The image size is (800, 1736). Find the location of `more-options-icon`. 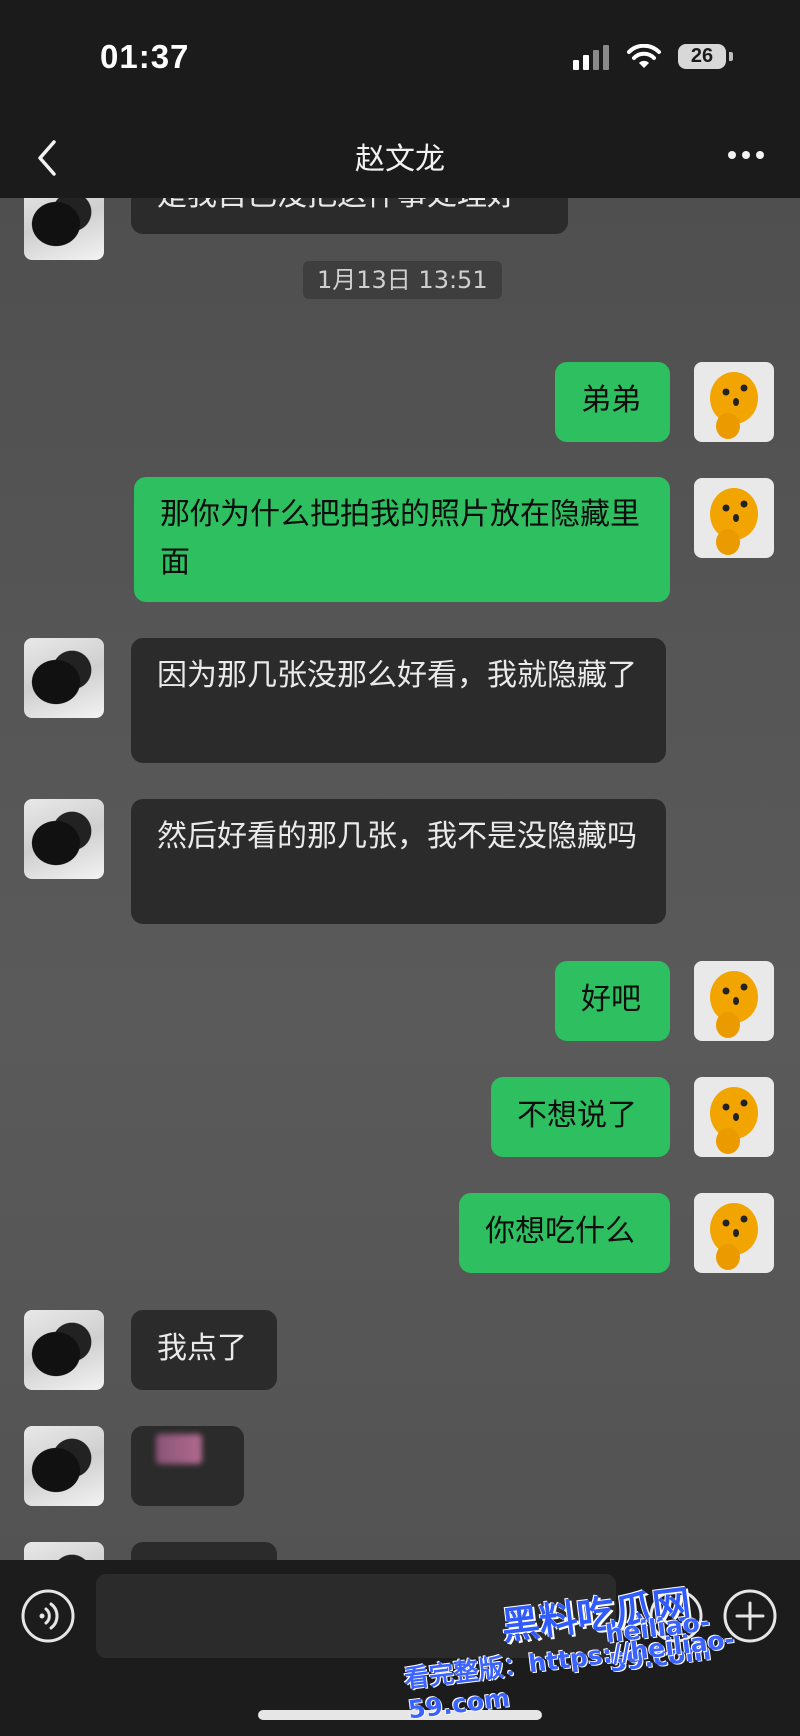

more-options-icon is located at coordinates (746, 155).